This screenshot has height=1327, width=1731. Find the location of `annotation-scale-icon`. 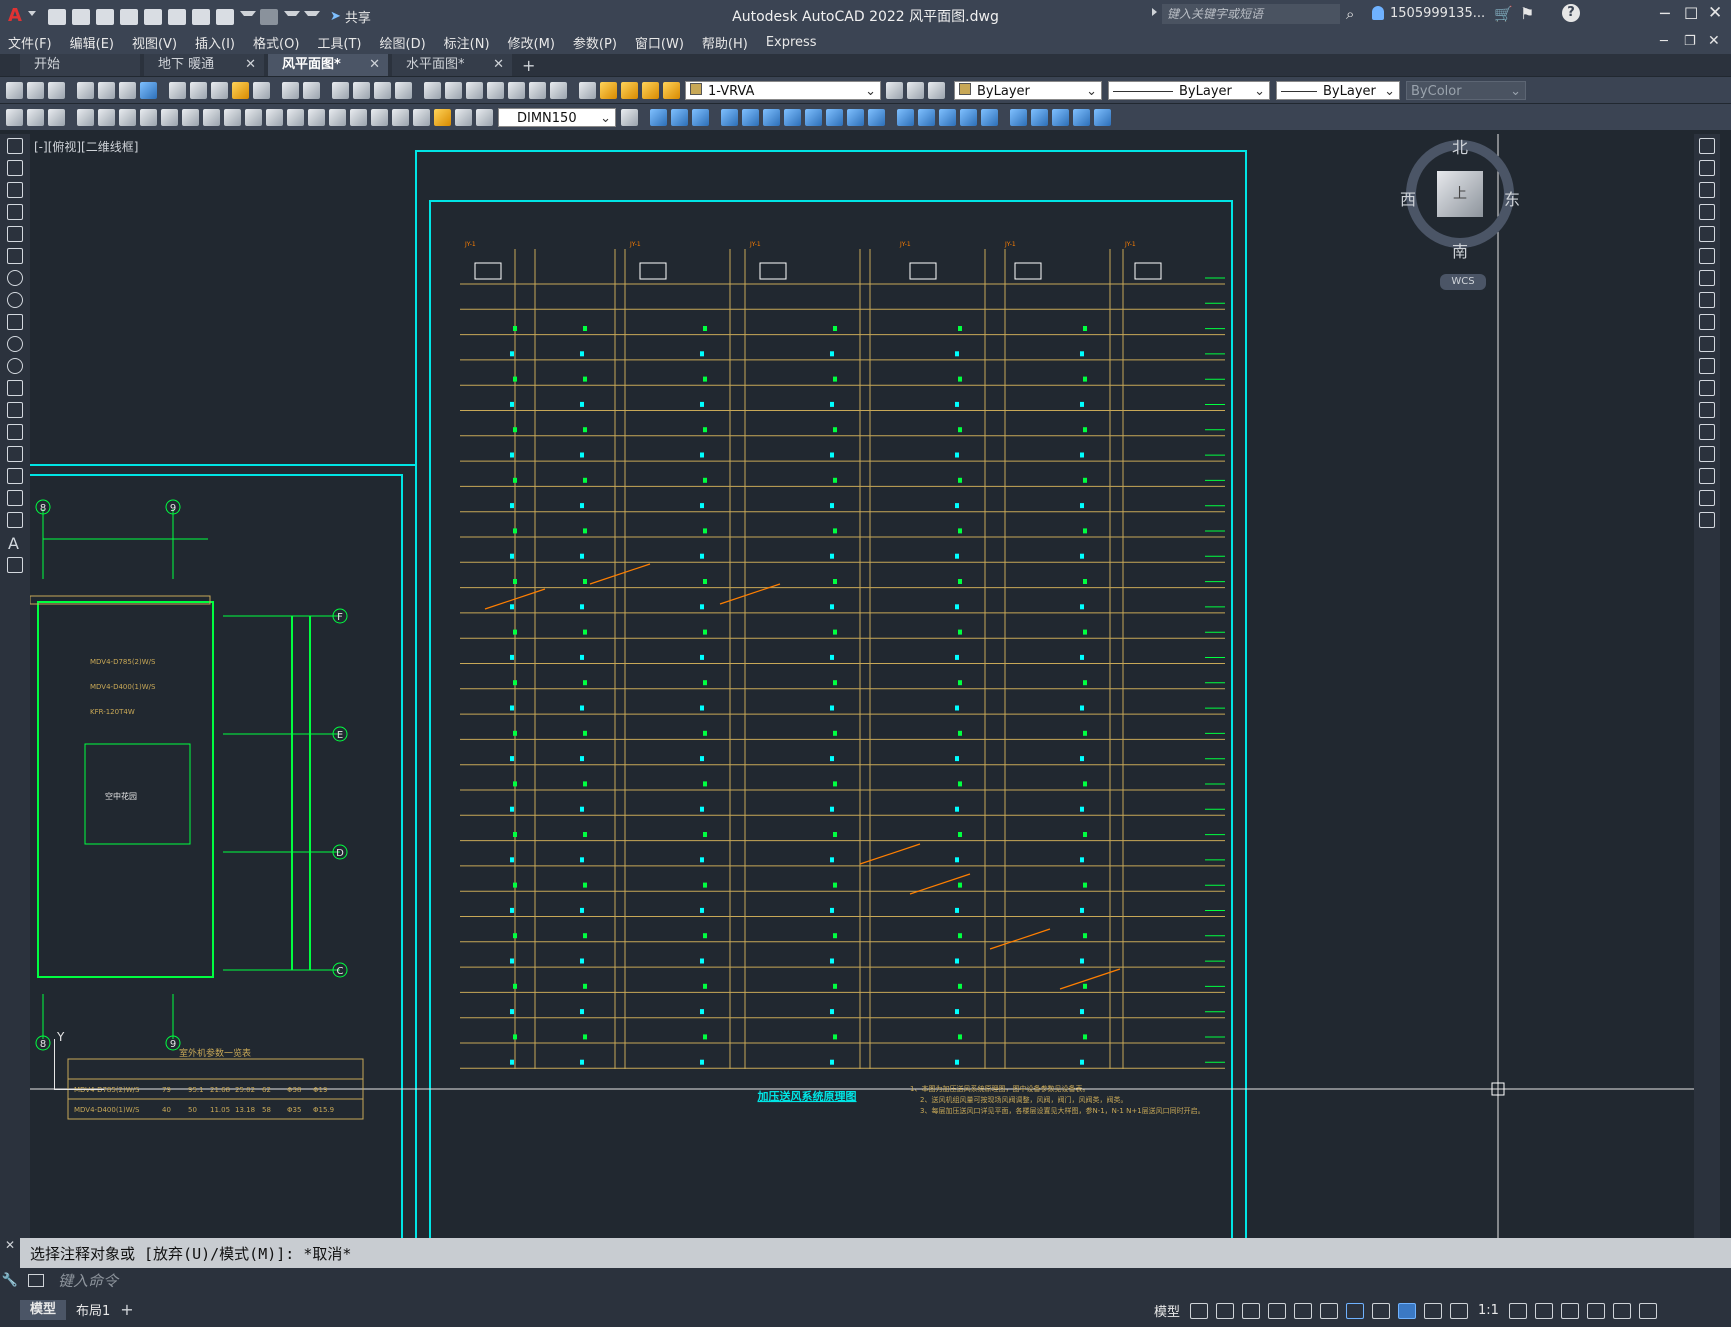

annotation-scale-icon is located at coordinates (1459, 1310).